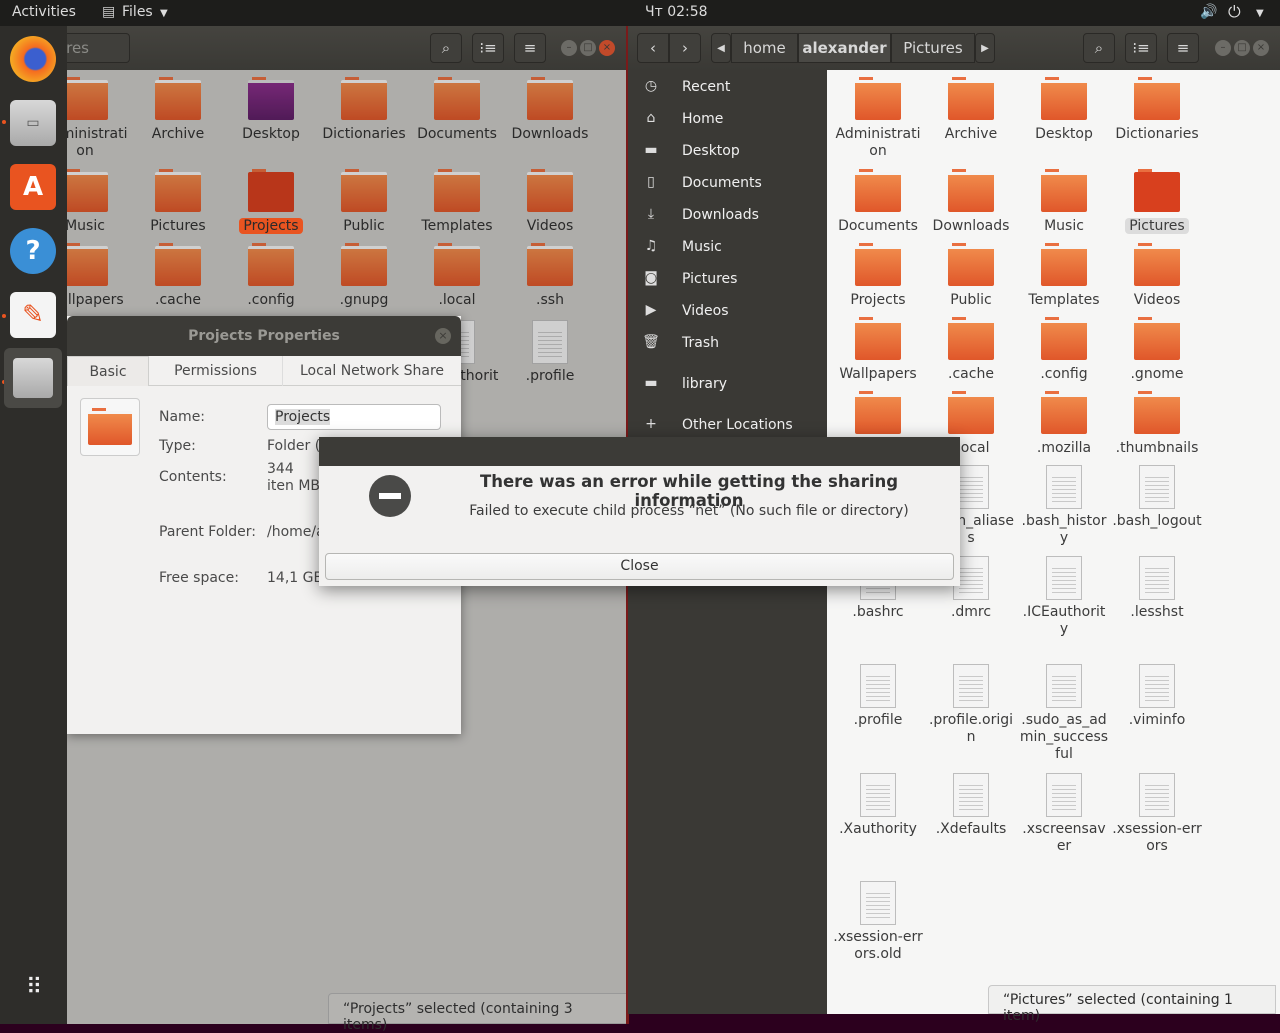  What do you see at coordinates (727, 312) in the screenshot?
I see `sidebar-item-videos: ▶ Videos` at bounding box center [727, 312].